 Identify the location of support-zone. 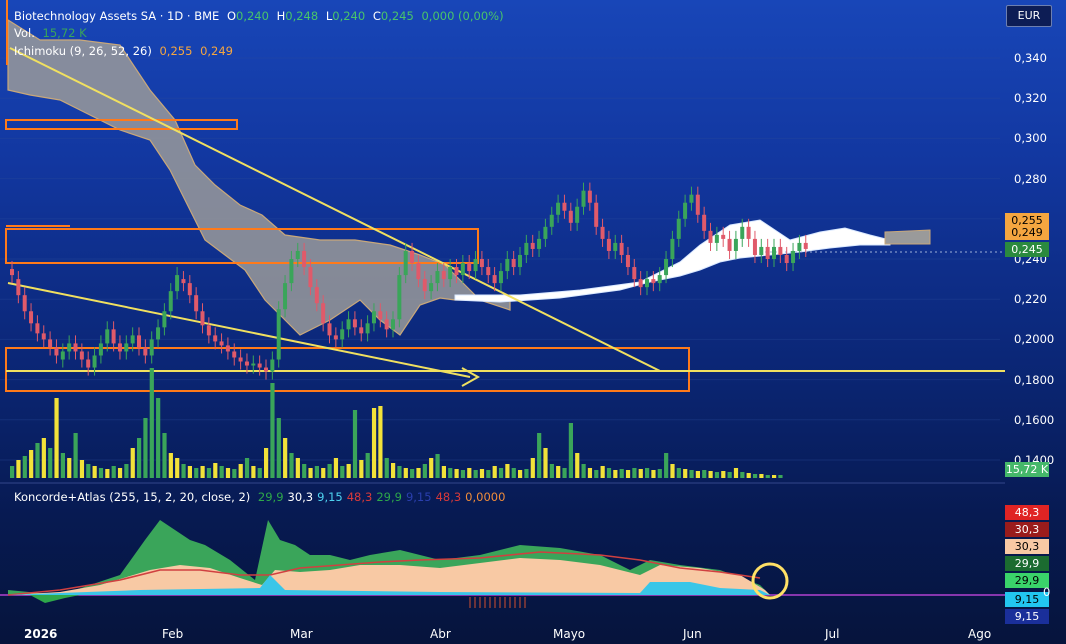
(347, 369).